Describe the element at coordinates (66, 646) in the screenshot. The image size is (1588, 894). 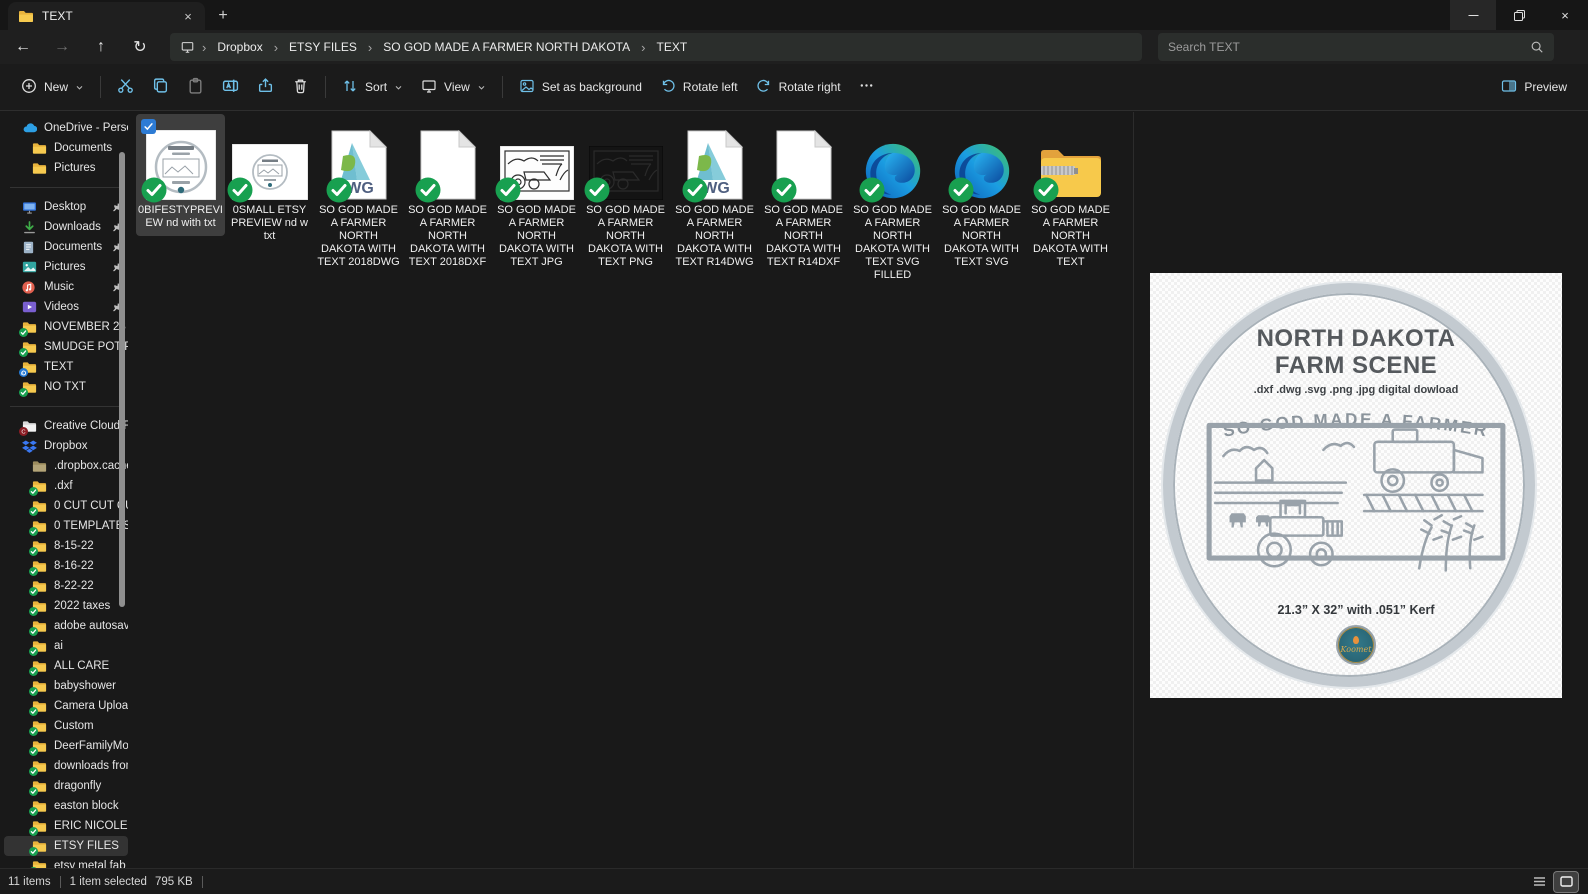
I see `sidebar-item-ai: ai` at that location.